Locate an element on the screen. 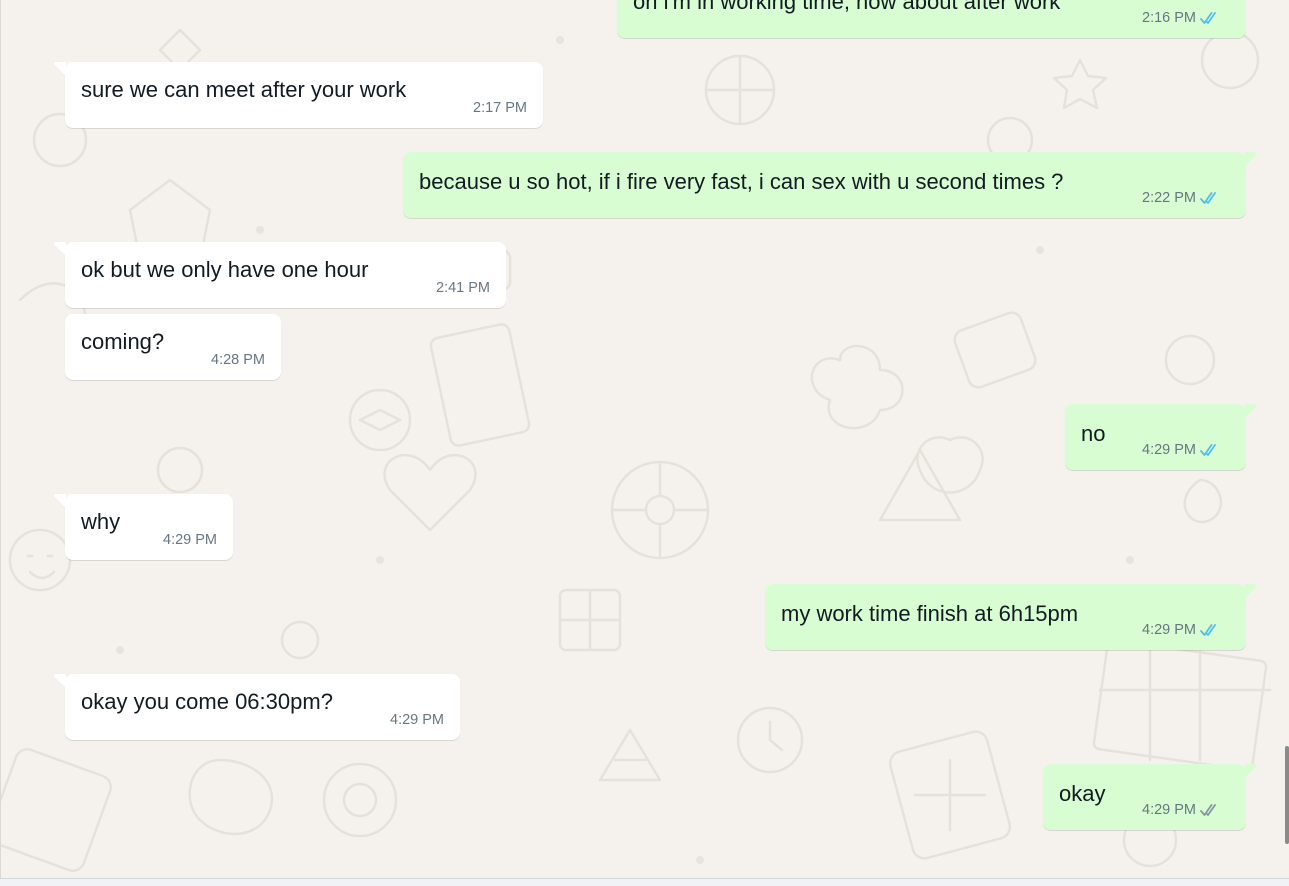 Image resolution: width=1289 pixels, height=886 pixels. delivered-receipt-icon is located at coordinates (1208, 810).